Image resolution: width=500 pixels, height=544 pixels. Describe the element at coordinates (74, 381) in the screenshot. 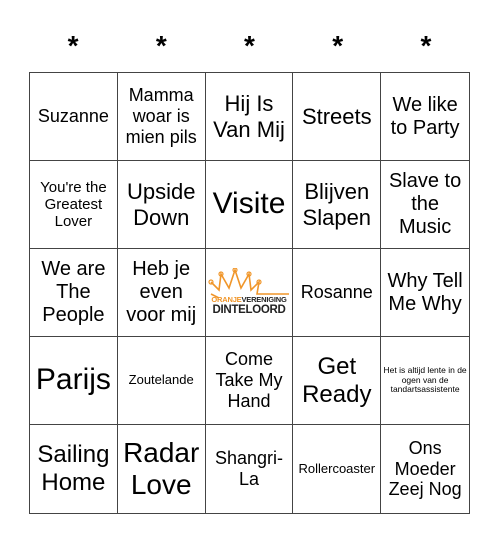

I see `bingo-cell: Parijs` at that location.